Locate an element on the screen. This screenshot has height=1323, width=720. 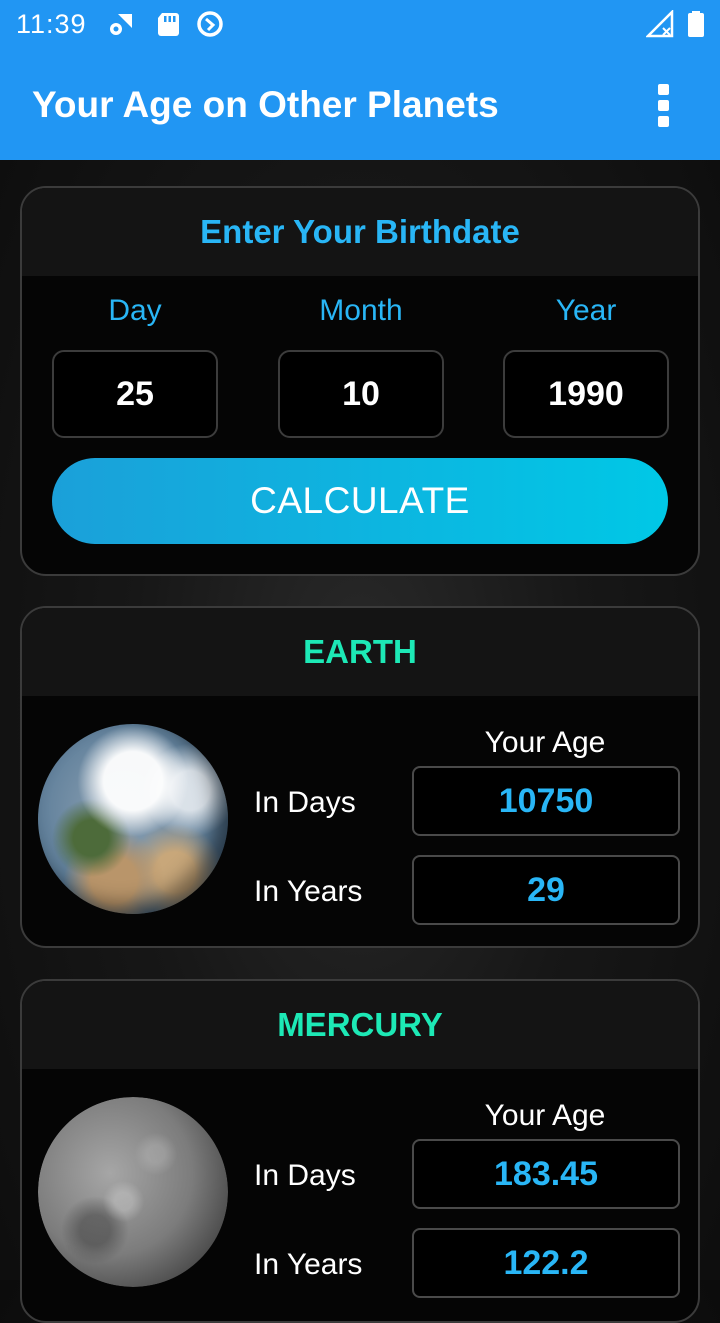
planet-title: EARTH is located at coordinates (360, 652).